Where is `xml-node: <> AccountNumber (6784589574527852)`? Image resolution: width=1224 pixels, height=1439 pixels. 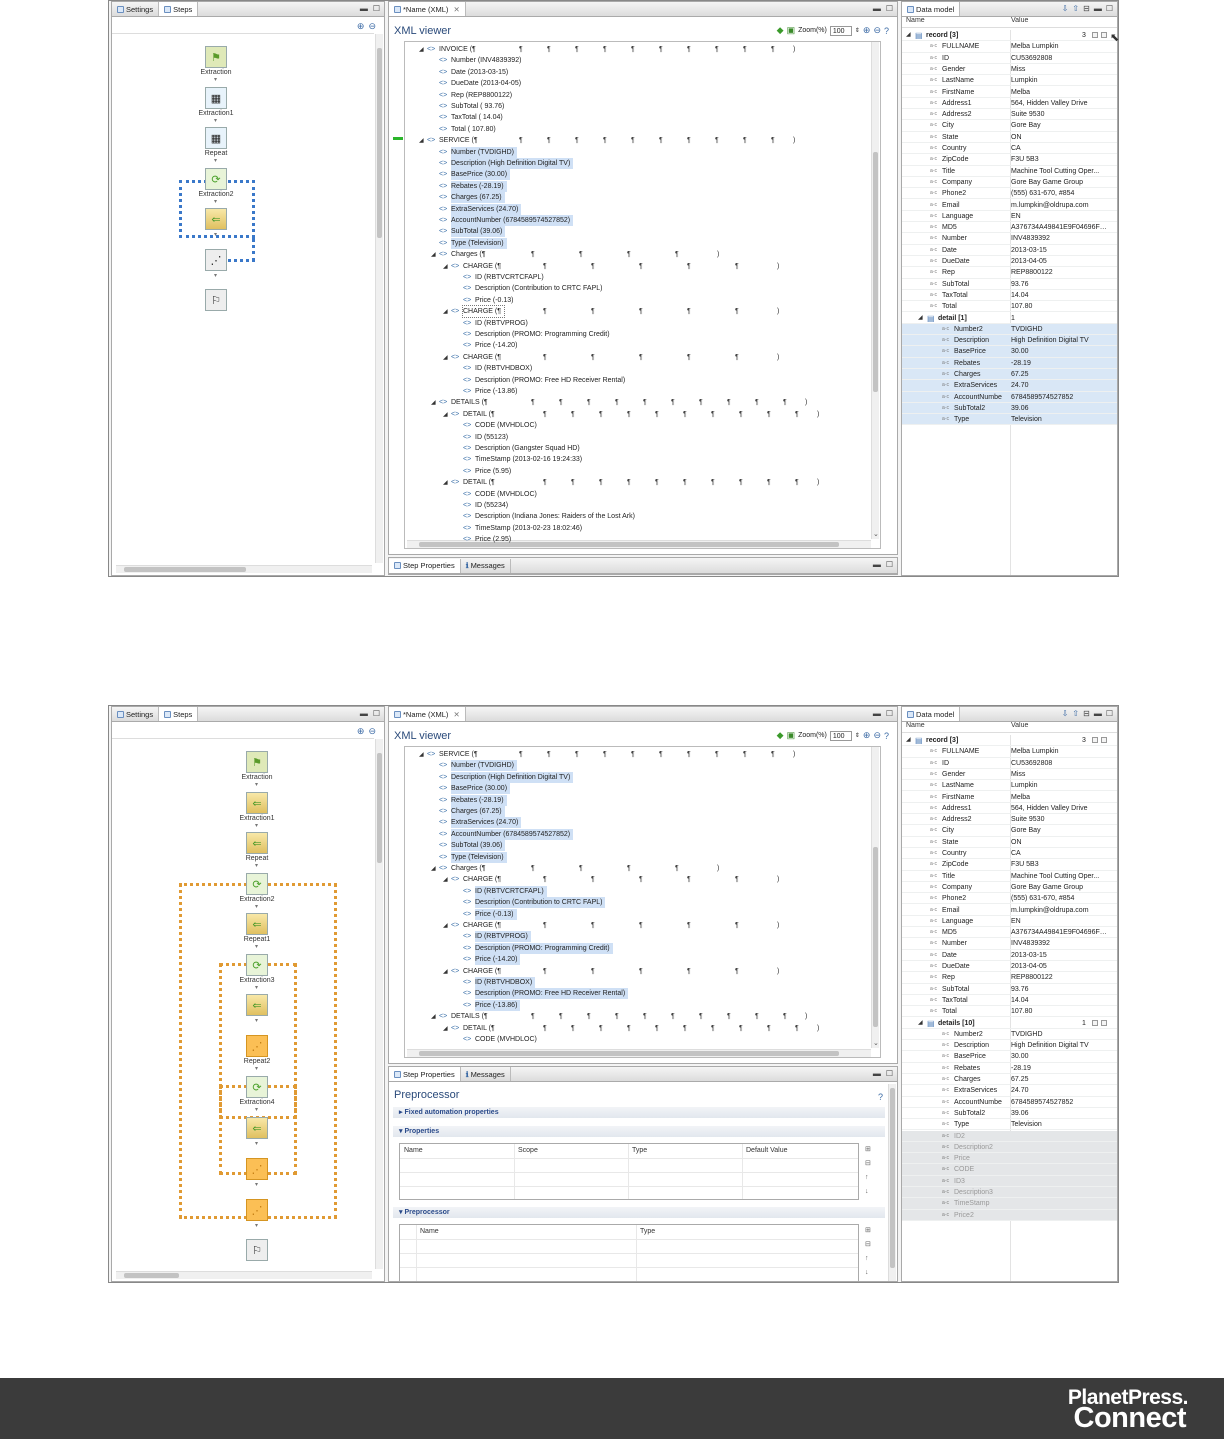
xml-node: <> AccountNumber (6784589574527852) is located at coordinates (642, 834).